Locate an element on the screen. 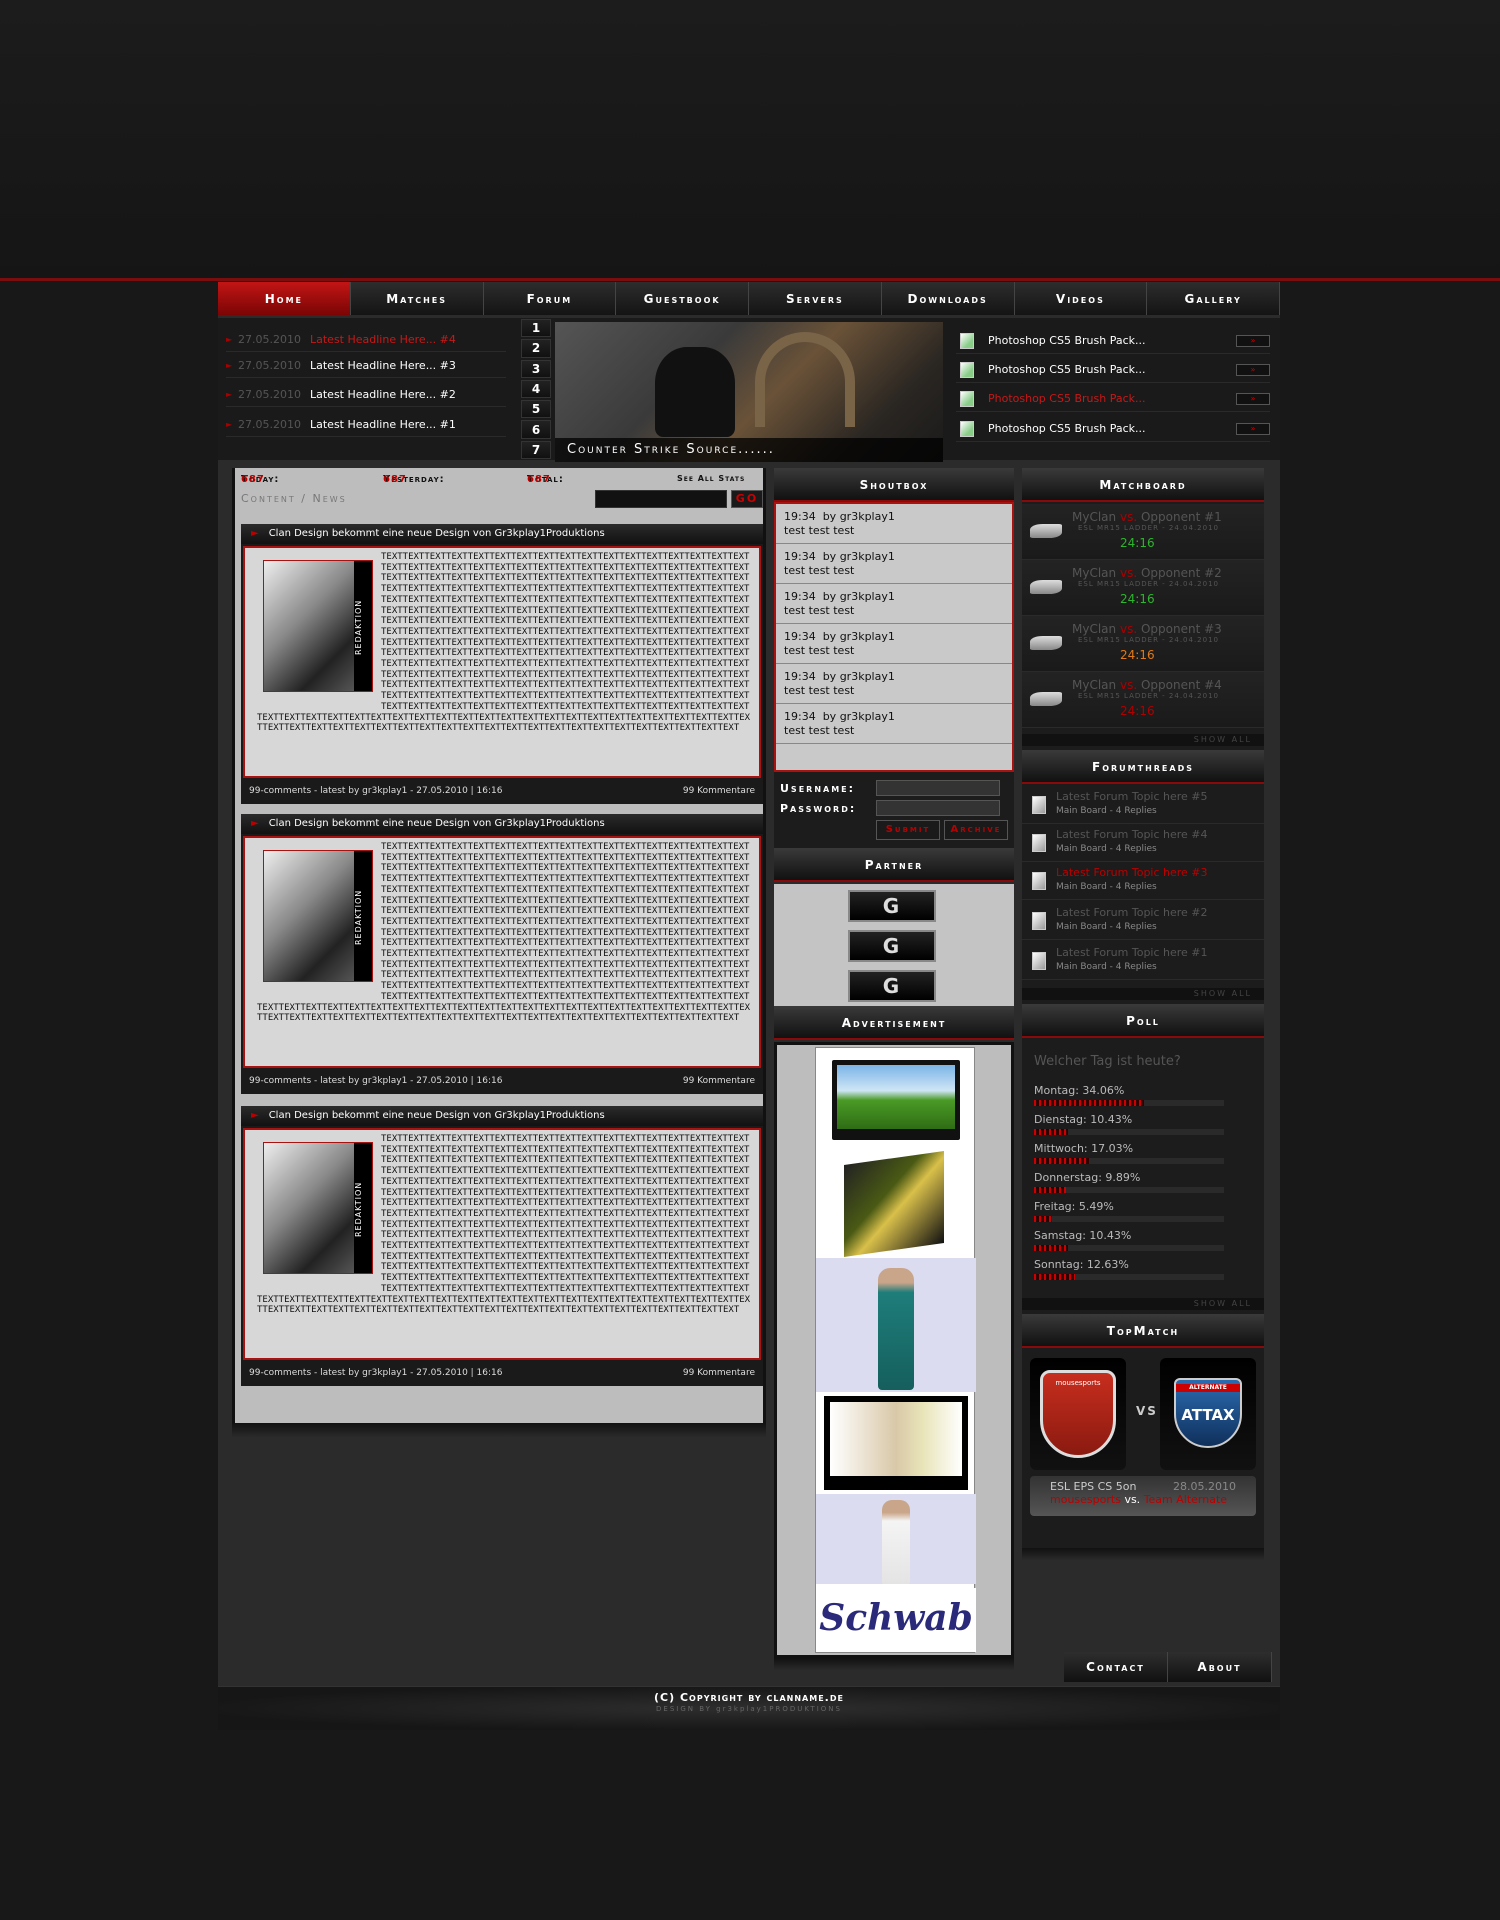 The width and height of the screenshot is (1500, 1920). contact-link: Contact is located at coordinates (1116, 1667).